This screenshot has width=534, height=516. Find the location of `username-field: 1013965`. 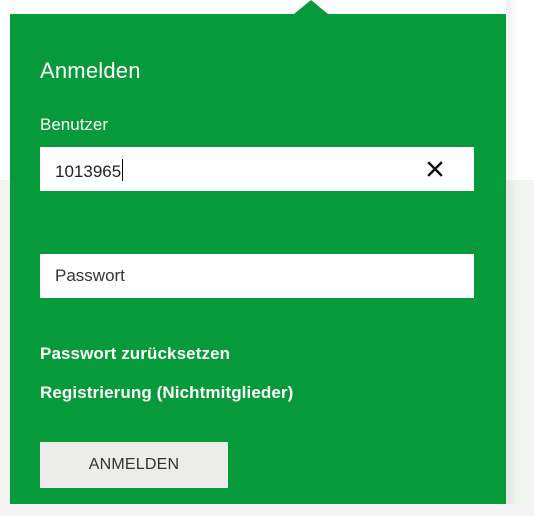

username-field: 1013965 is located at coordinates (257, 169).